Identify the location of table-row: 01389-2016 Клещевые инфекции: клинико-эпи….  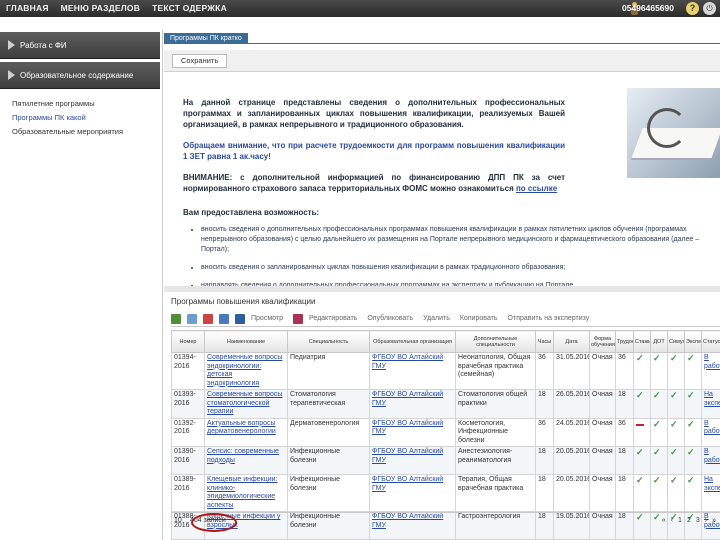
(445, 493).